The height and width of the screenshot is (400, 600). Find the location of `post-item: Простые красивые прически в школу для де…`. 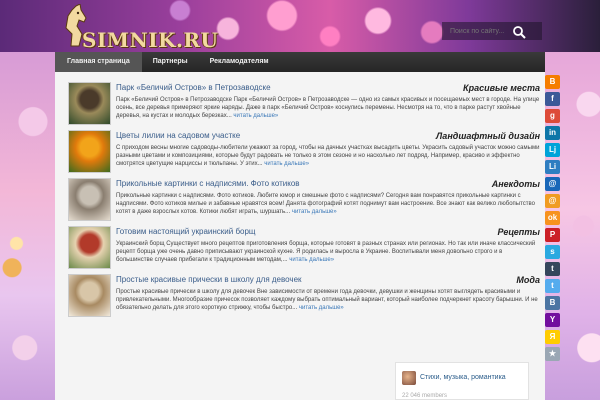

post-item: Простые красивые прически в школу для де… is located at coordinates (304, 295).